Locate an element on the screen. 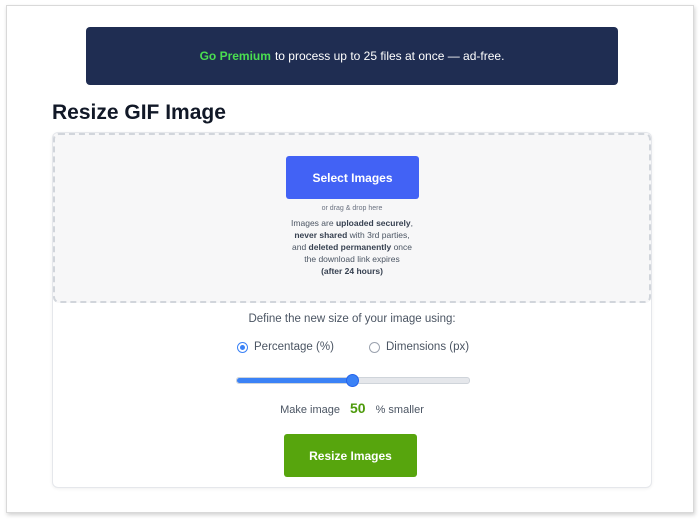 The width and height of the screenshot is (700, 519). security-note-line-1: Images are uploaded securely, is located at coordinates (352, 223).